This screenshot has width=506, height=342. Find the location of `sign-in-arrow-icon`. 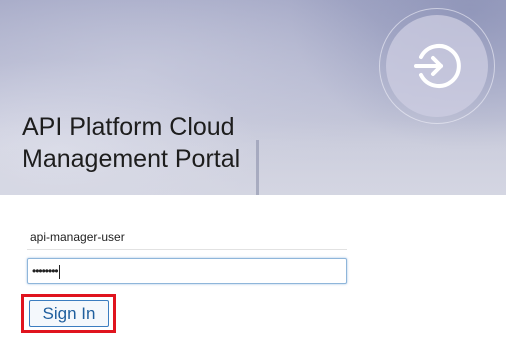

sign-in-arrow-icon is located at coordinates (437, 66).